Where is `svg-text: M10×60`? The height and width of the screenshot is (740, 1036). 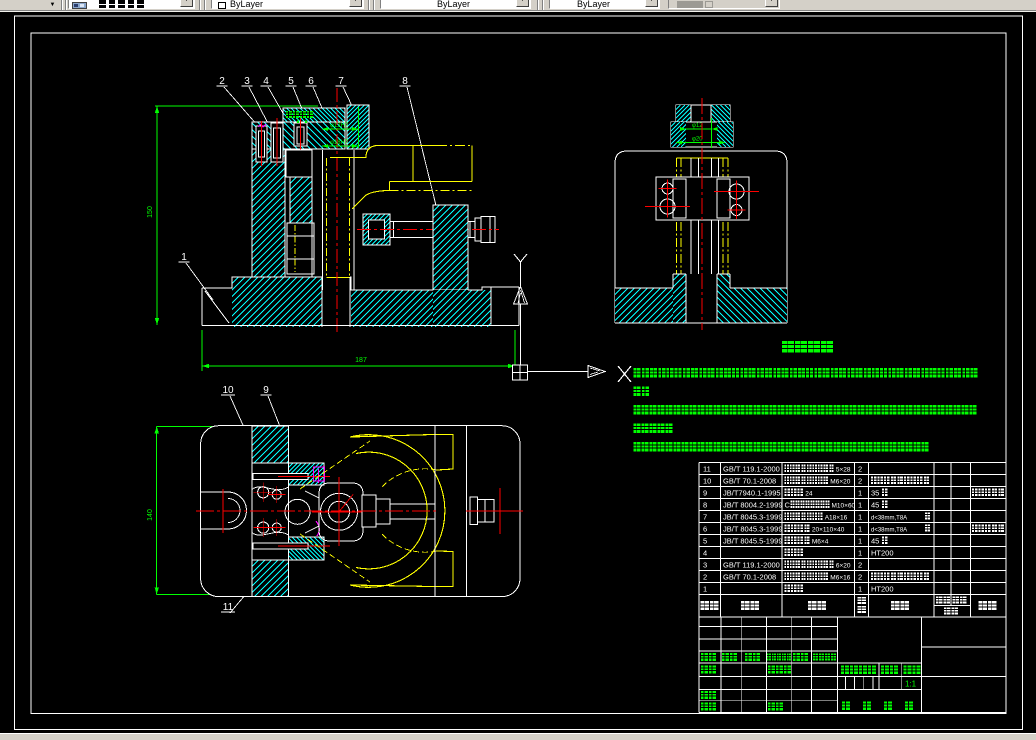 svg-text: M10×60 is located at coordinates (844, 506).